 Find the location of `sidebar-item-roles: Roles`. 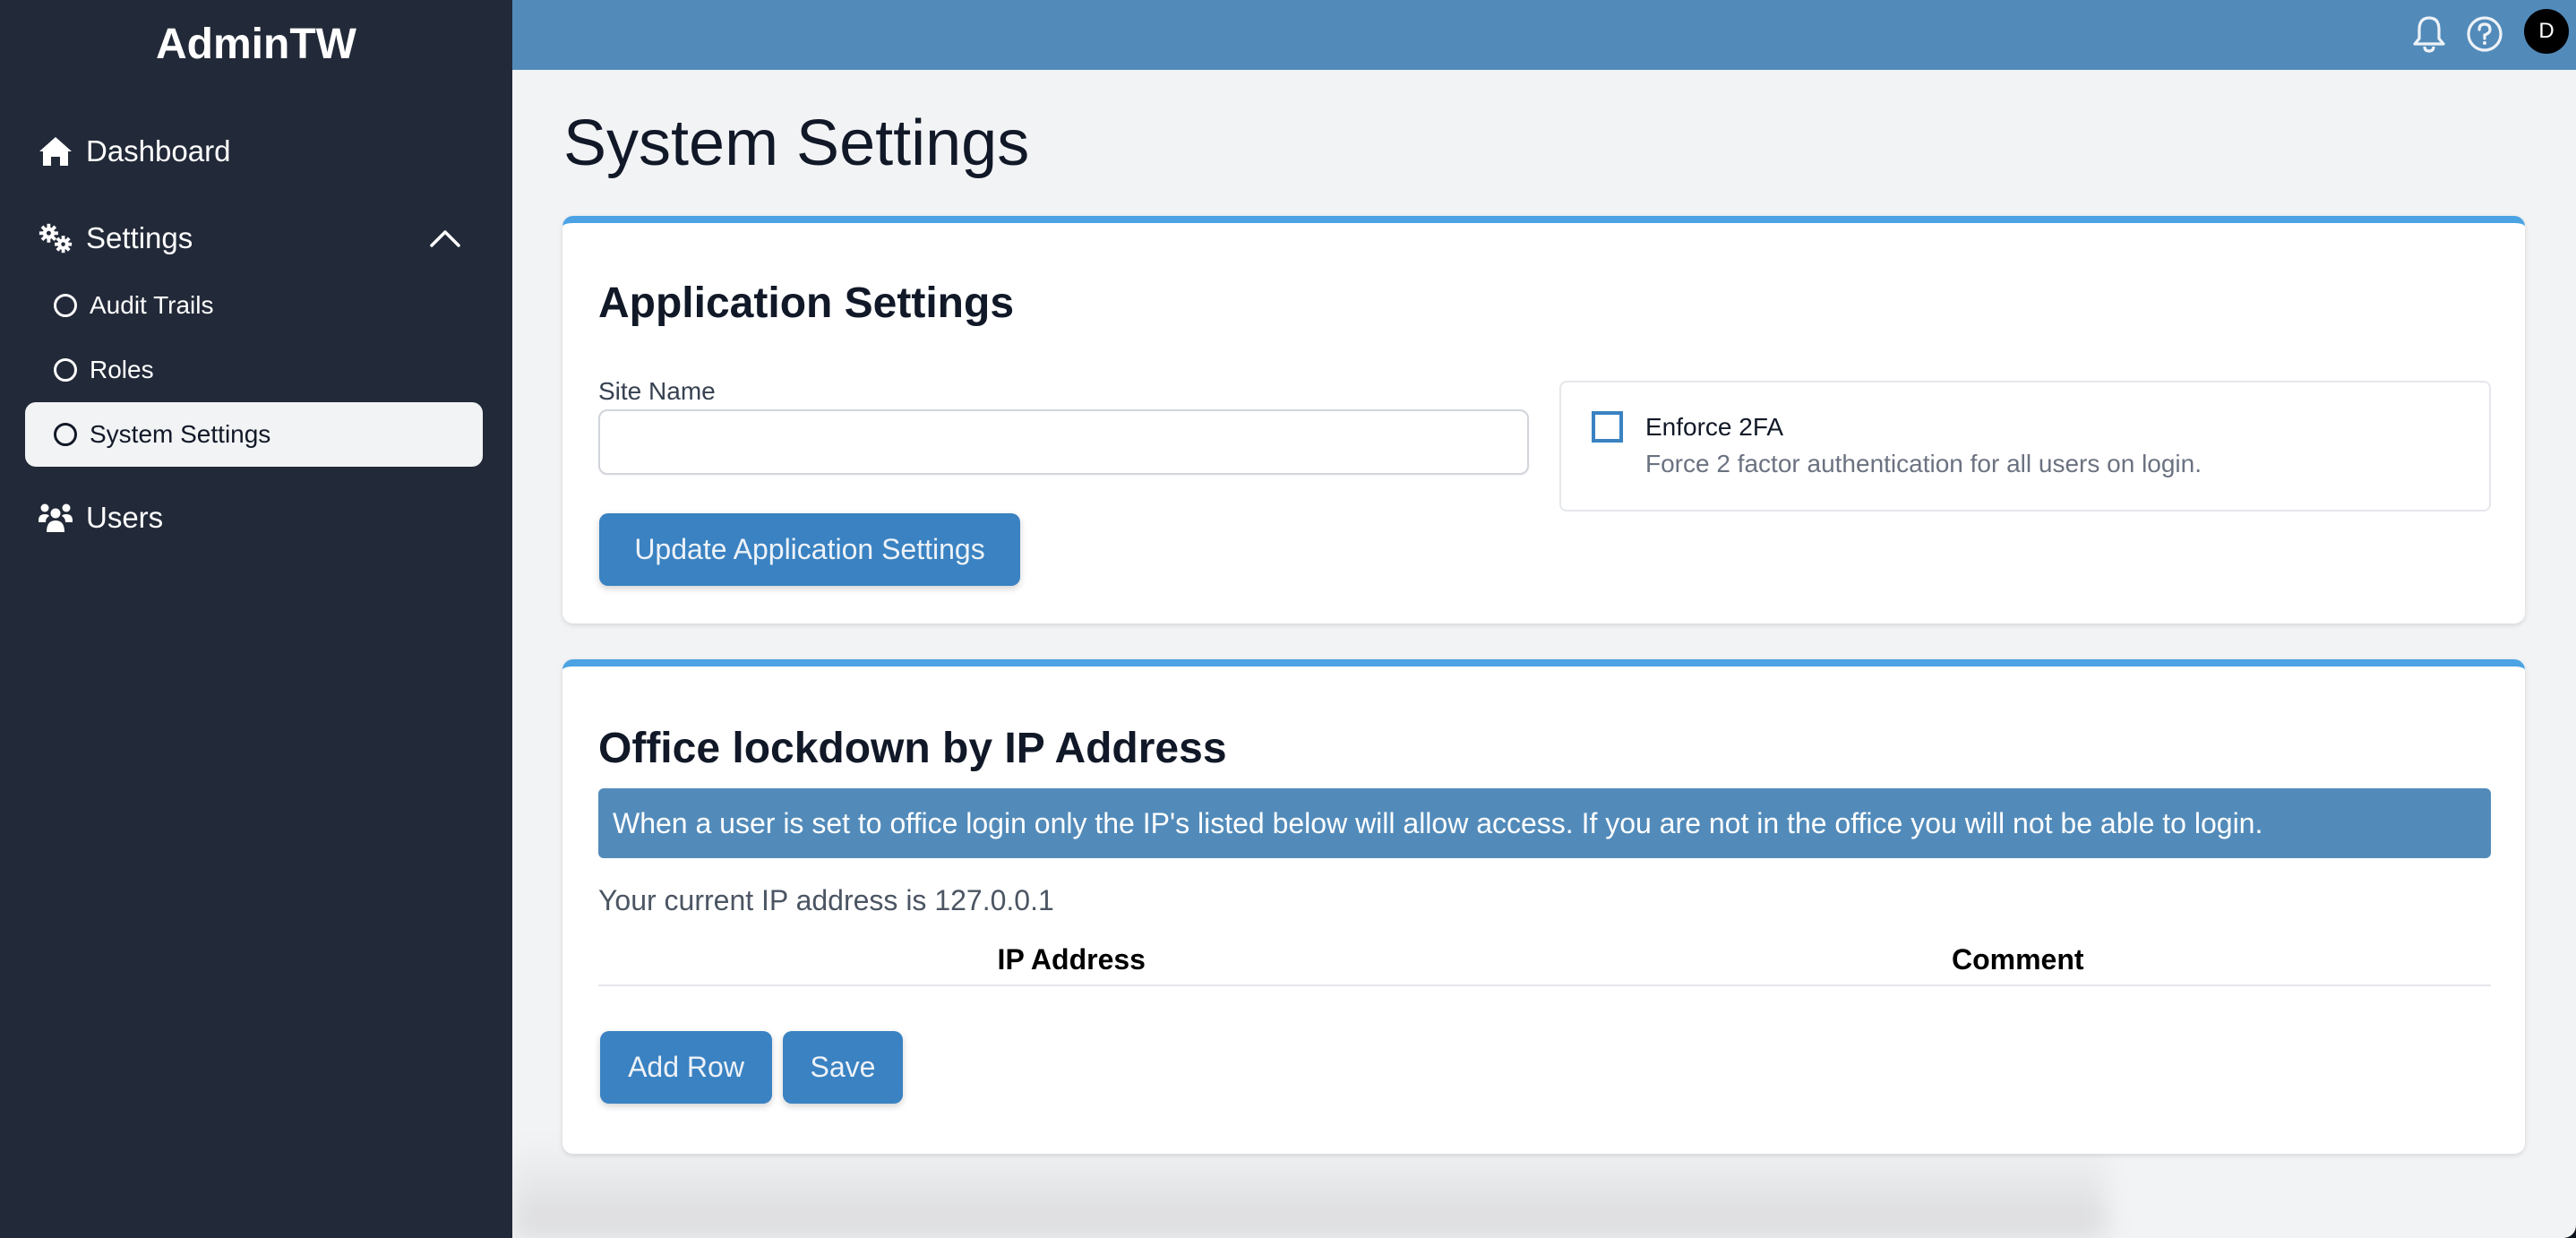

sidebar-item-roles: Roles is located at coordinates (254, 370).